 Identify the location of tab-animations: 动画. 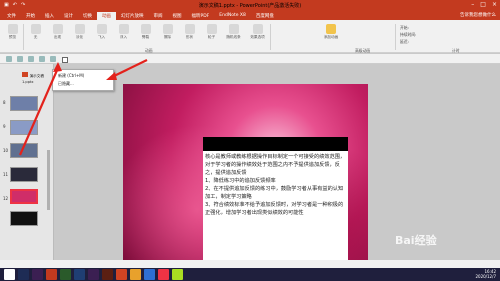
(106, 16).